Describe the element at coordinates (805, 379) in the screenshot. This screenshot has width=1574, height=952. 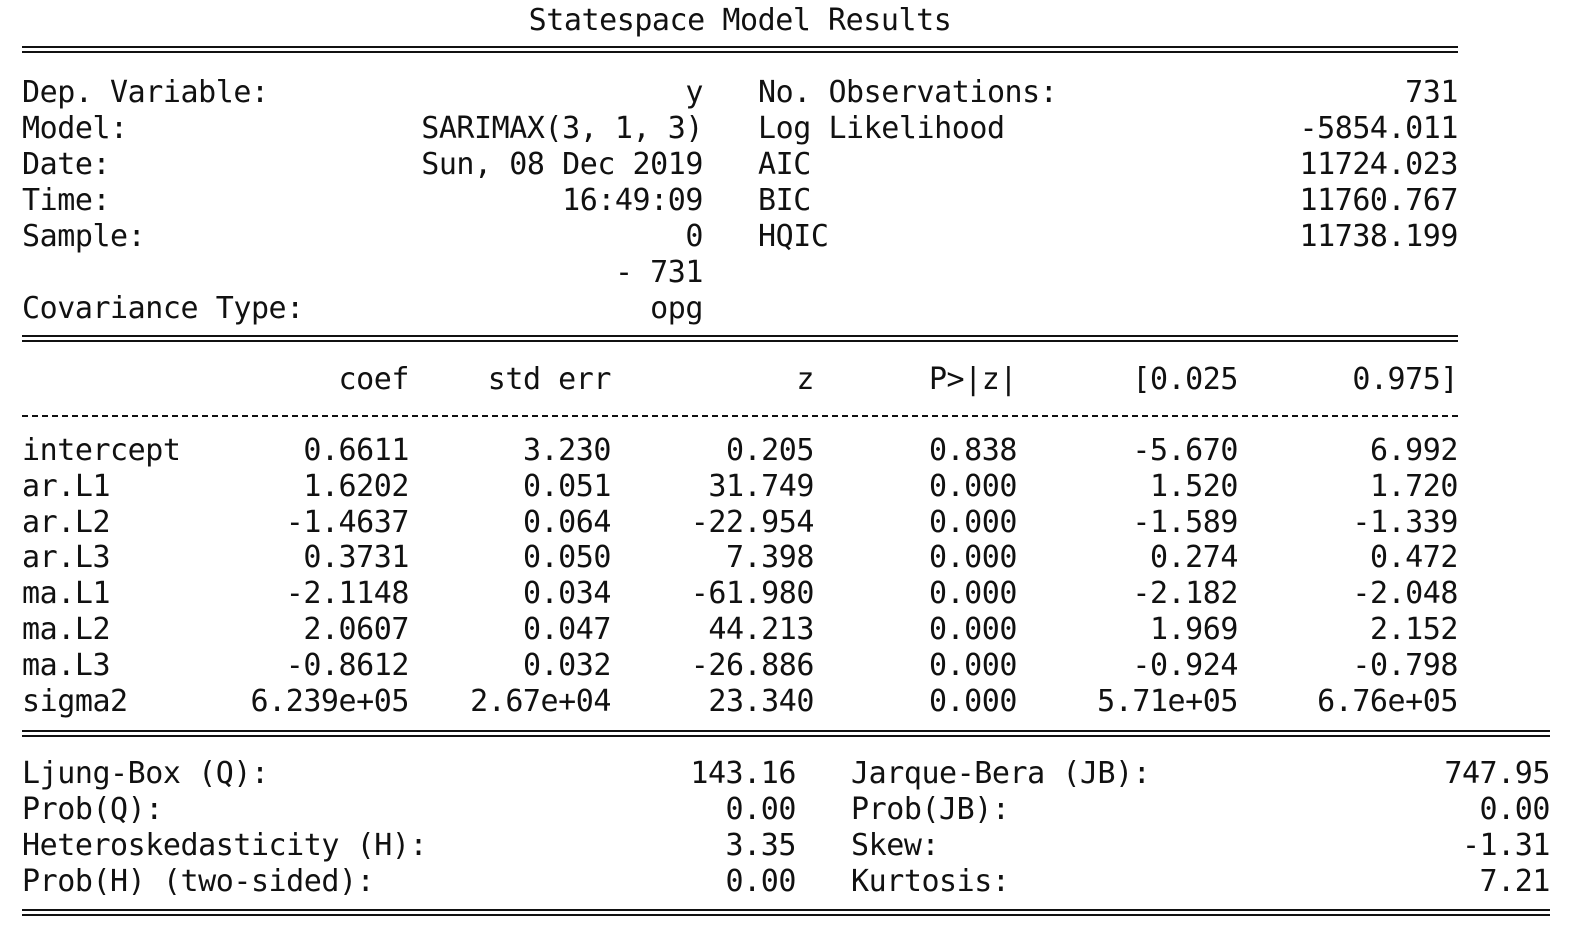
I see `coef-column-header: z` at that location.